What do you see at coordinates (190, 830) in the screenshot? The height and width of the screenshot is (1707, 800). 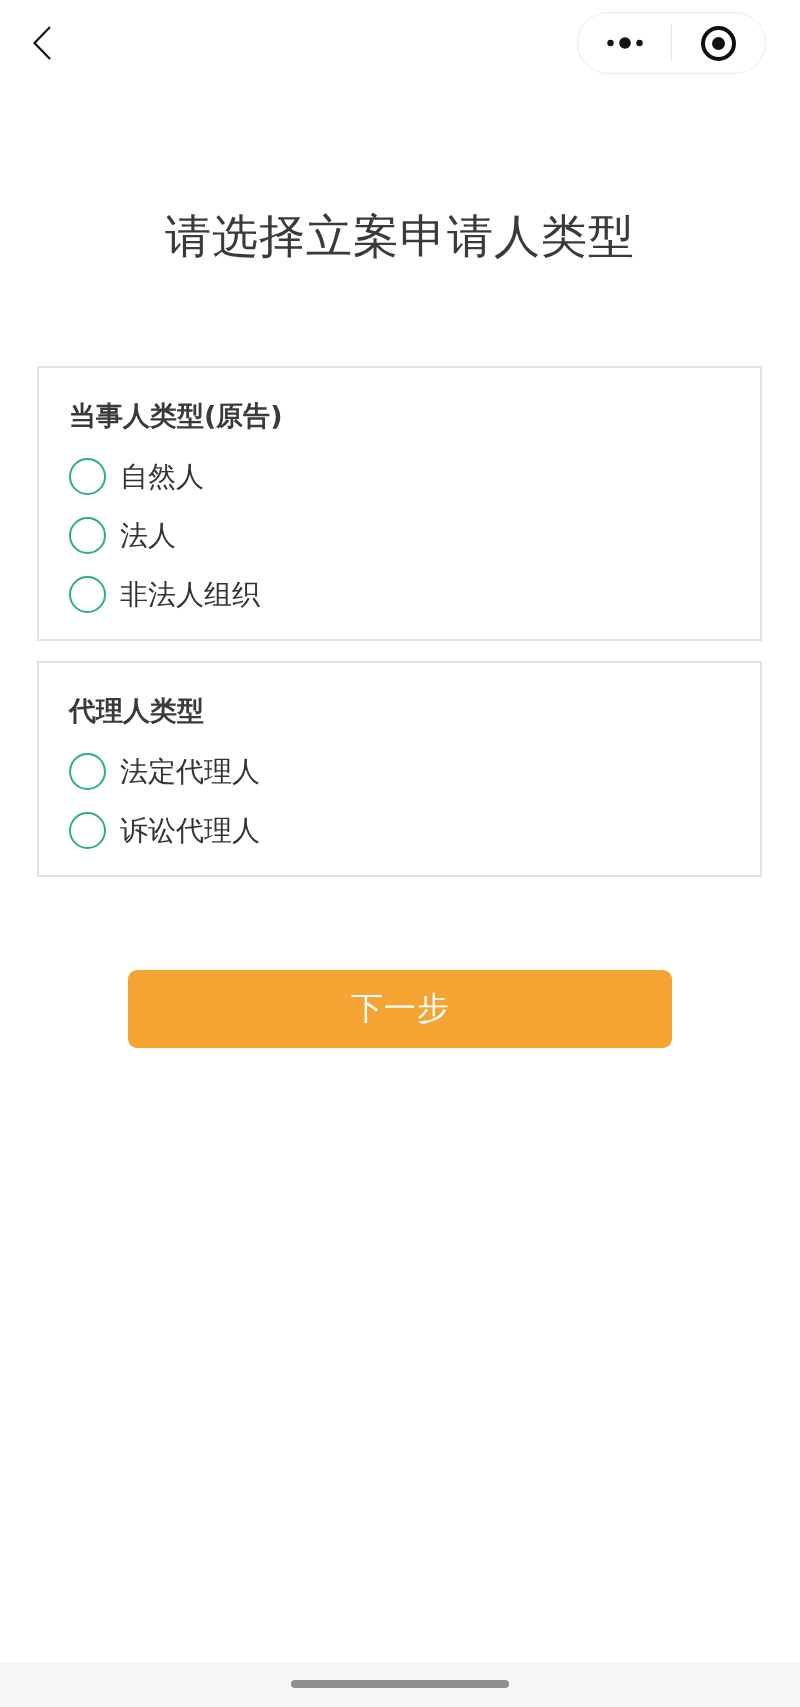 I see `option-label: 诉讼代理人` at bounding box center [190, 830].